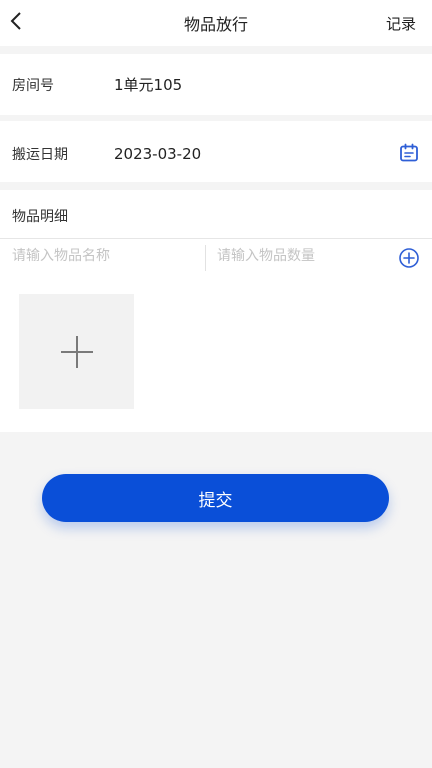 Image resolution: width=432 pixels, height=768 pixels. I want to click on item-quantity-input, so click(302, 256).